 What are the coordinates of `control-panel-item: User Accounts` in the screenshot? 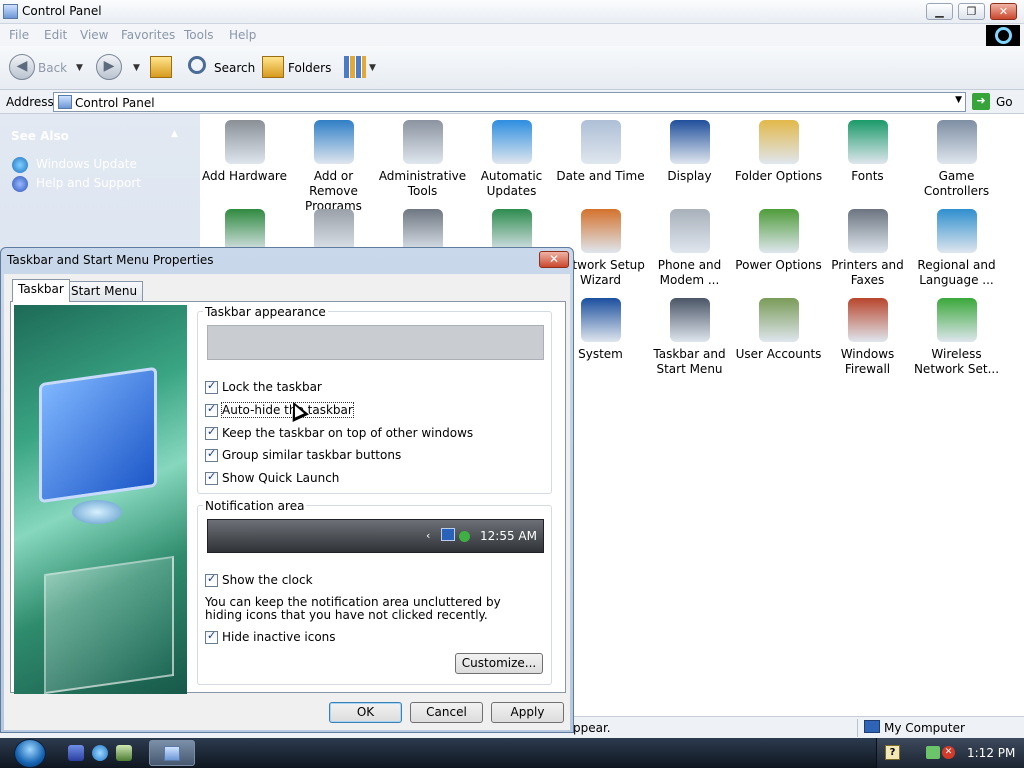 It's located at (778, 330).